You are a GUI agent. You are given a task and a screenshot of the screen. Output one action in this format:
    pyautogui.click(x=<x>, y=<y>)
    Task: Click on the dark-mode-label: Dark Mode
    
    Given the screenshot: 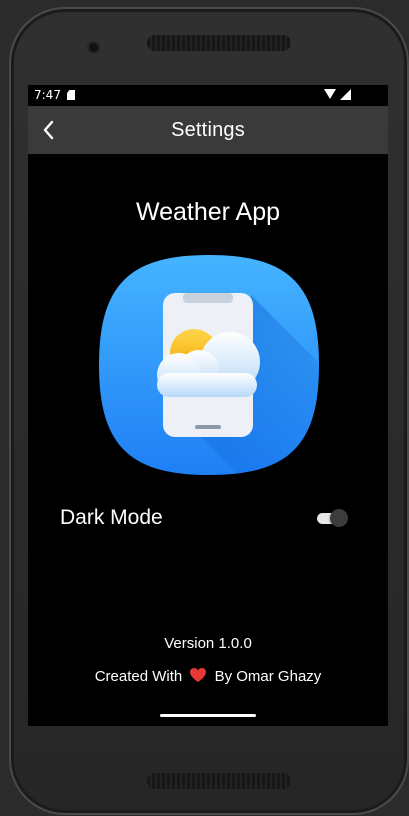 What is the action you would take?
    pyautogui.click(x=111, y=517)
    